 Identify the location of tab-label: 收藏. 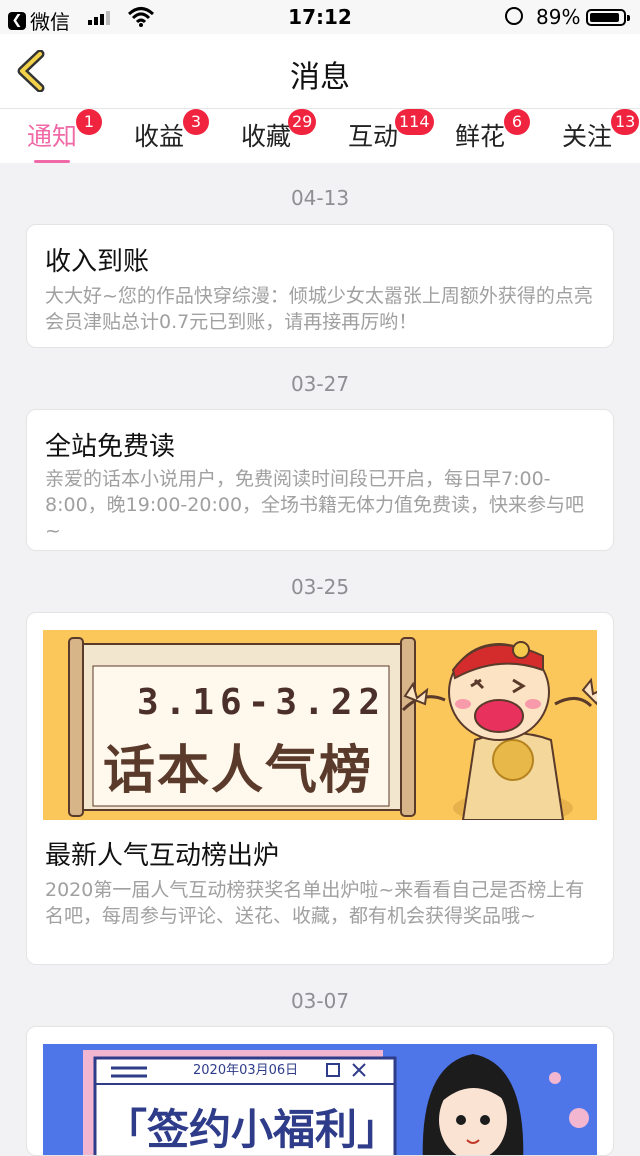
(265, 136).